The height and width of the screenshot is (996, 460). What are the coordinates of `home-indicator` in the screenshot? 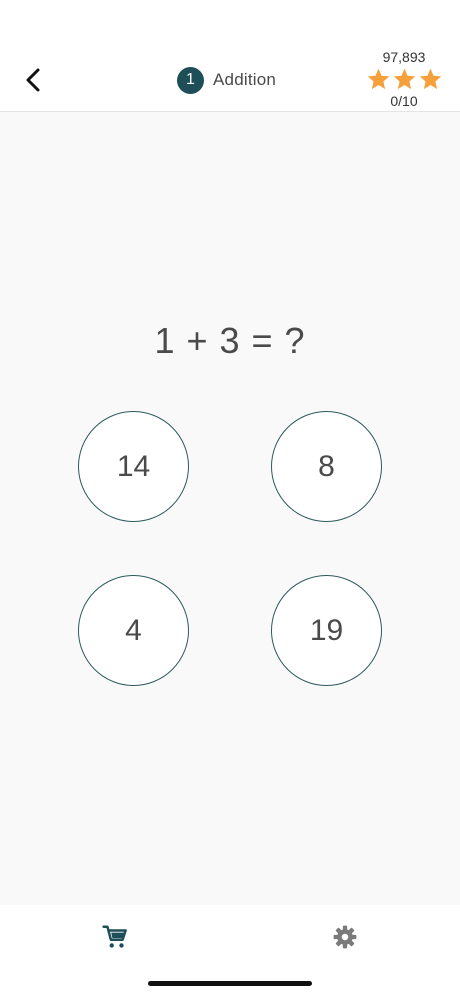 It's located at (230, 983).